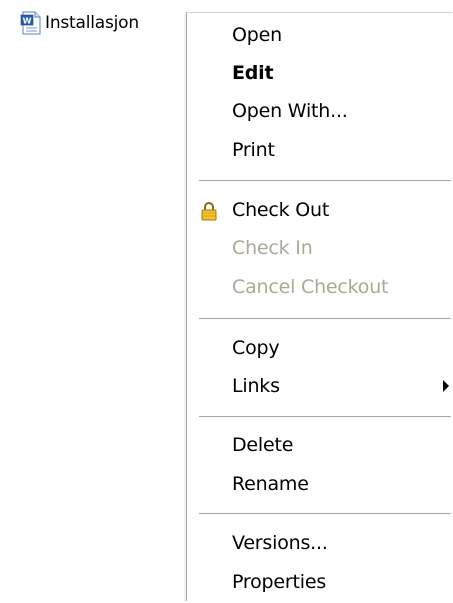 The height and width of the screenshot is (603, 453). I want to click on menu-item-properties: Properties, so click(319, 582).